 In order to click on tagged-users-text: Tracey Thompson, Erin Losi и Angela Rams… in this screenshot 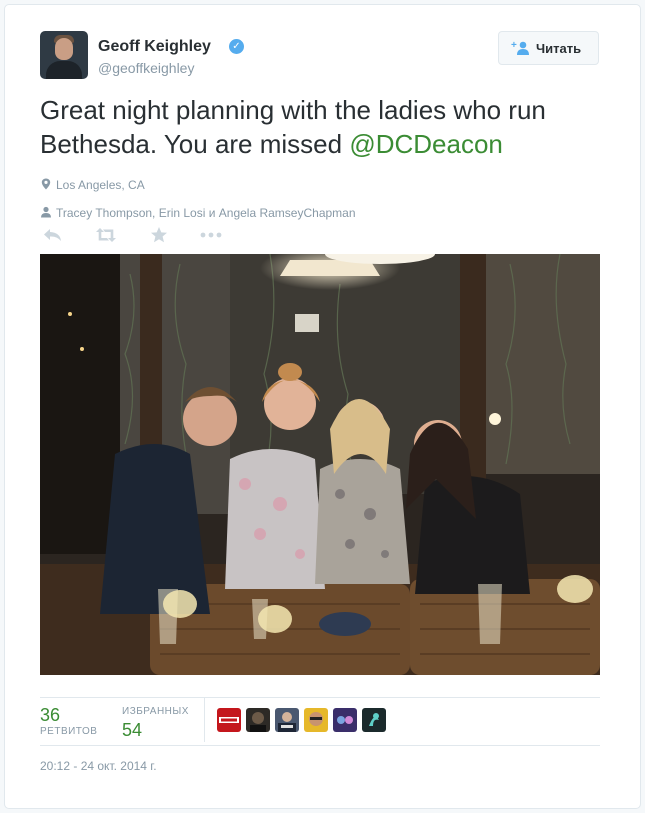, I will do `click(206, 213)`.